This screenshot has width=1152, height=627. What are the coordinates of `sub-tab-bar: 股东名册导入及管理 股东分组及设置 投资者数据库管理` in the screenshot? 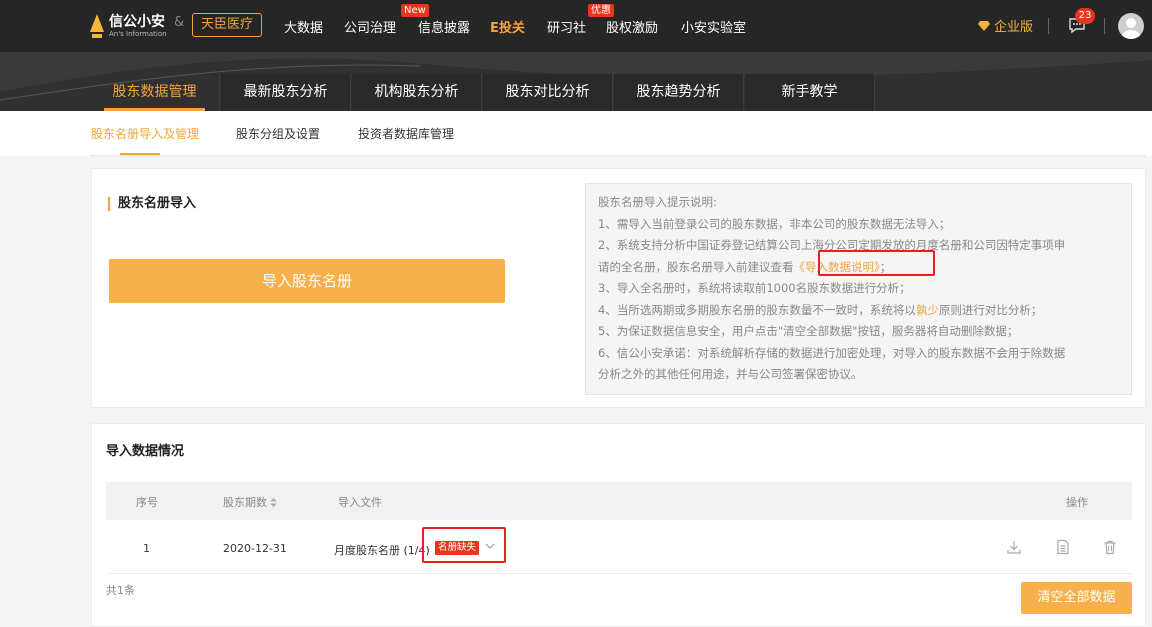 It's located at (576, 133).